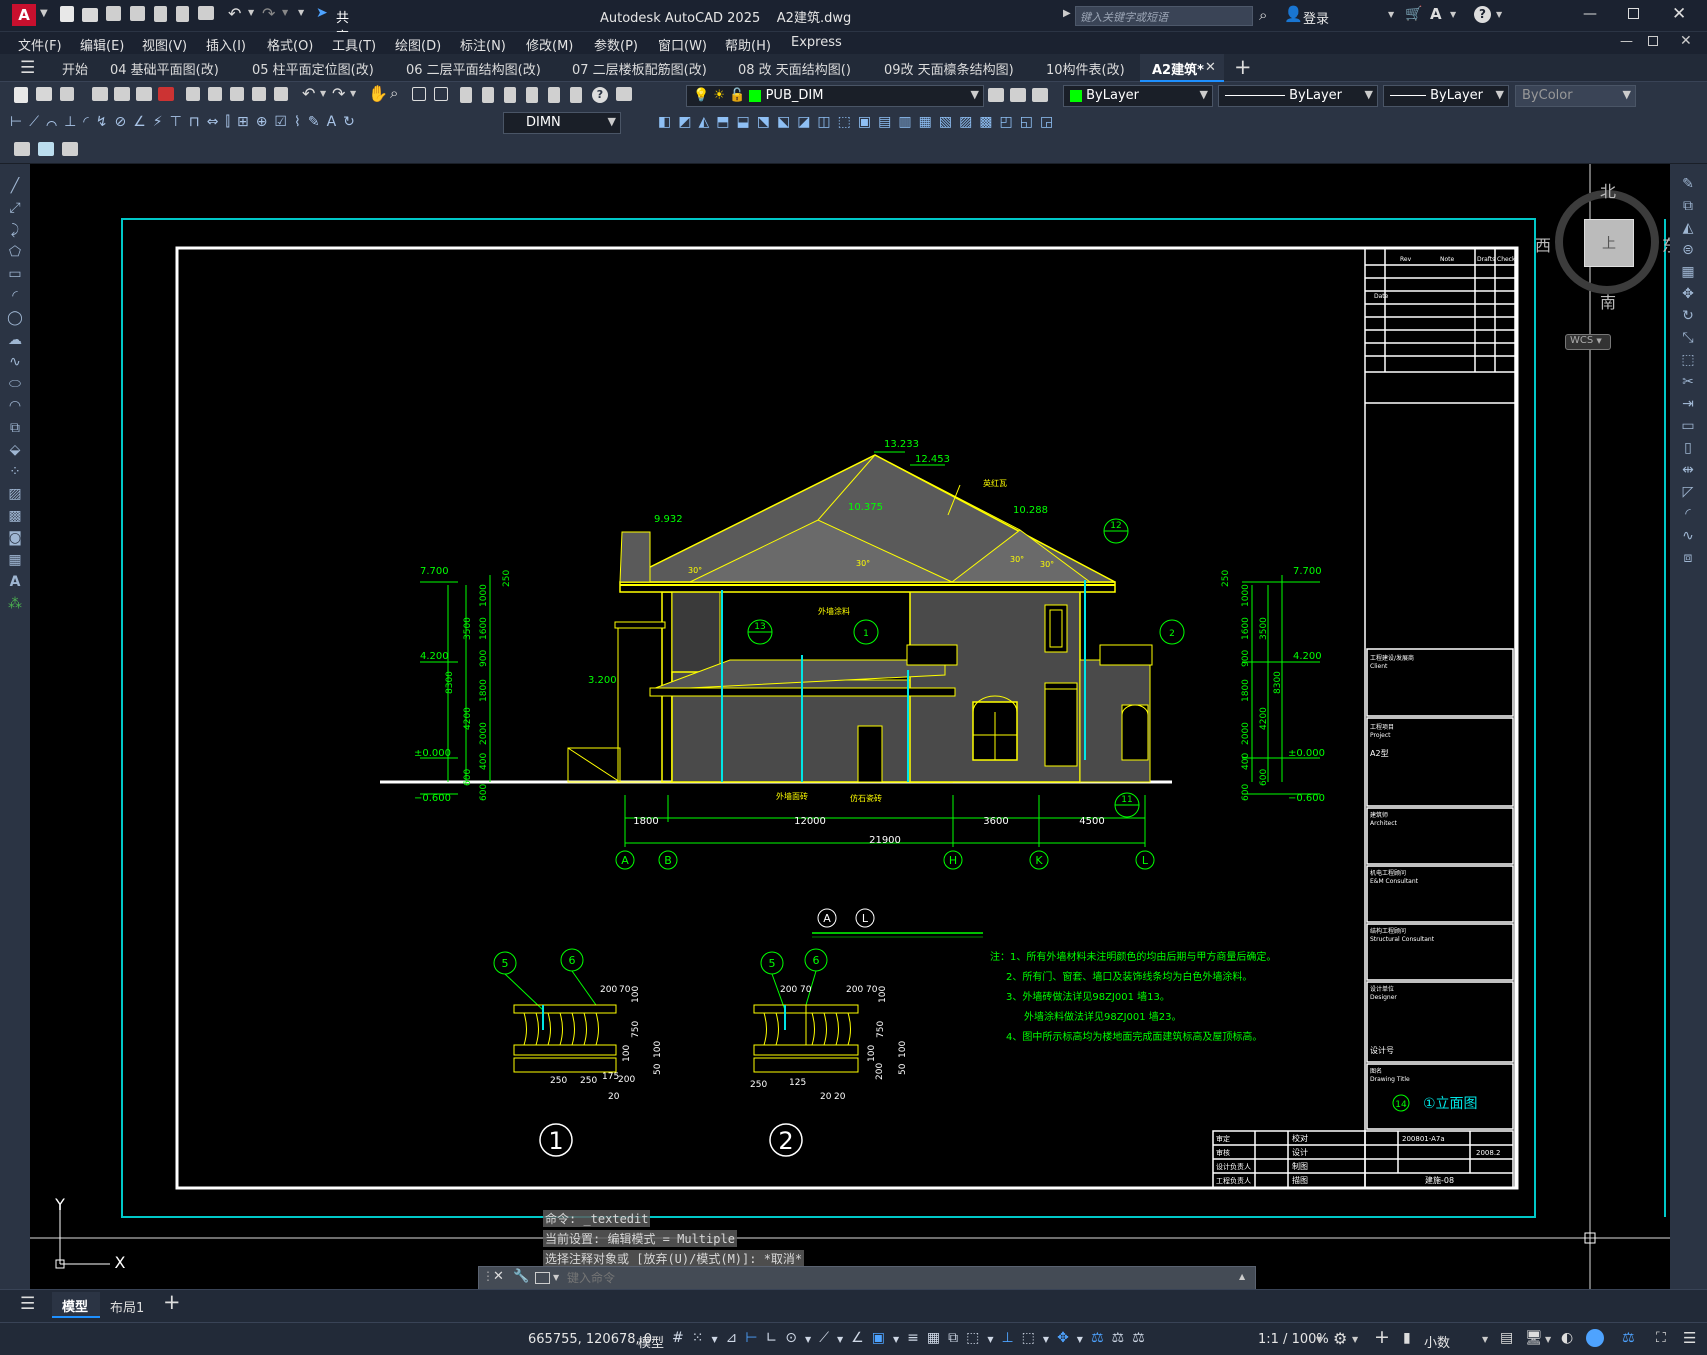 The width and height of the screenshot is (1707, 1355). I want to click on search-icon: ⌕, so click(1263, 15).